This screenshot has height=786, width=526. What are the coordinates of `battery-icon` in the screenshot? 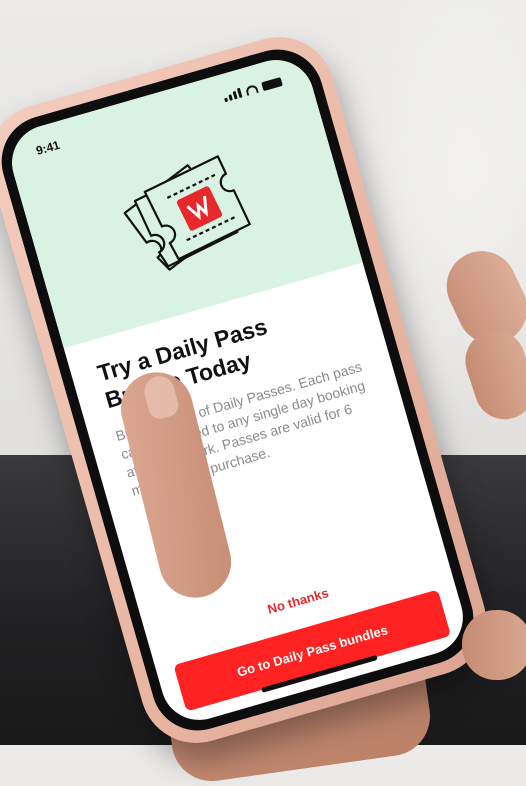 It's located at (272, 84).